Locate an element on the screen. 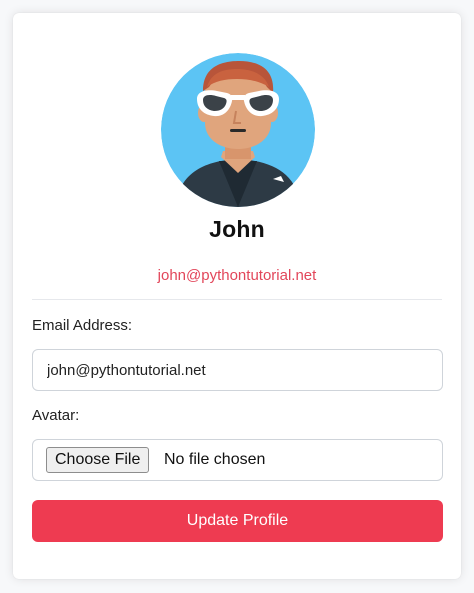 The height and width of the screenshot is (593, 474). choose-file-button: Choose File is located at coordinates (98, 460).